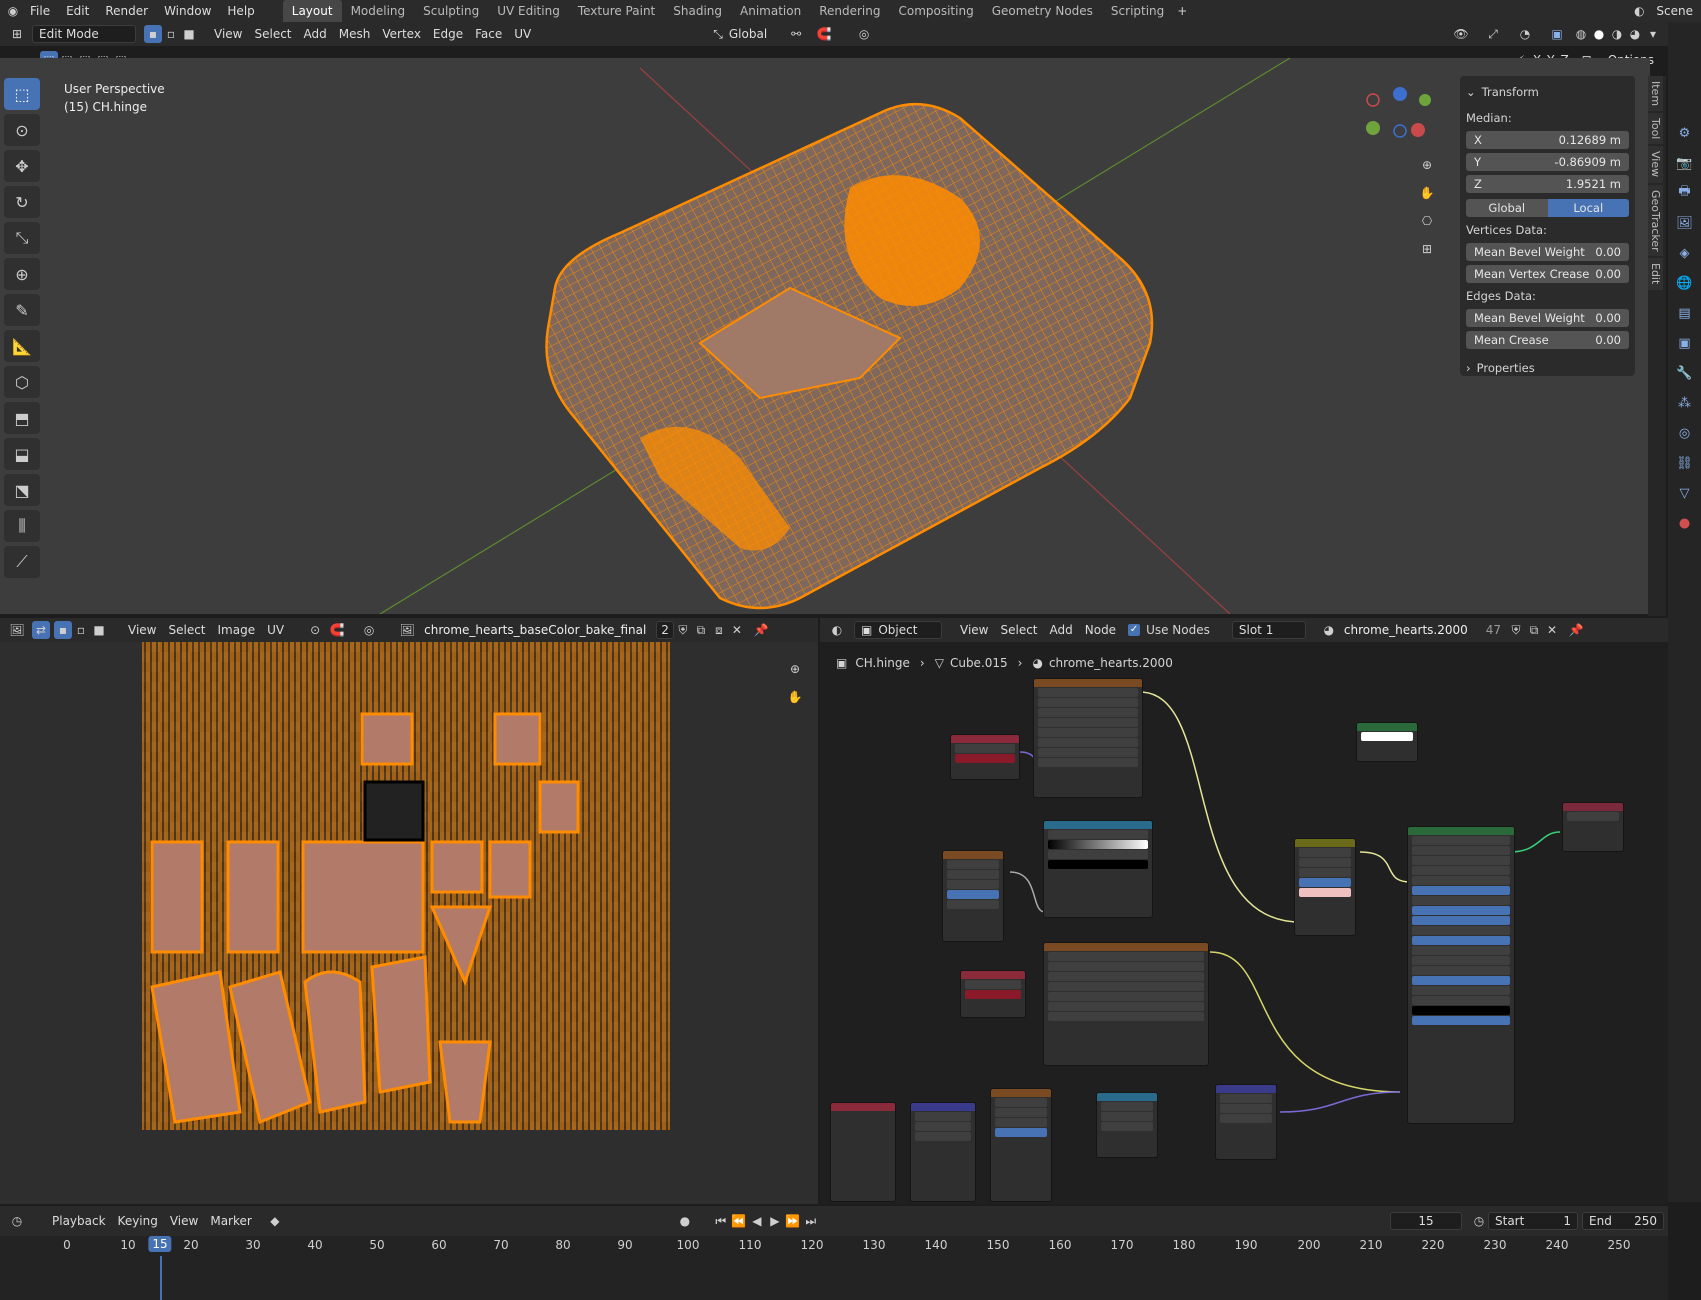  I want to click on uv-zoom-icon: ⊕, so click(795, 669).